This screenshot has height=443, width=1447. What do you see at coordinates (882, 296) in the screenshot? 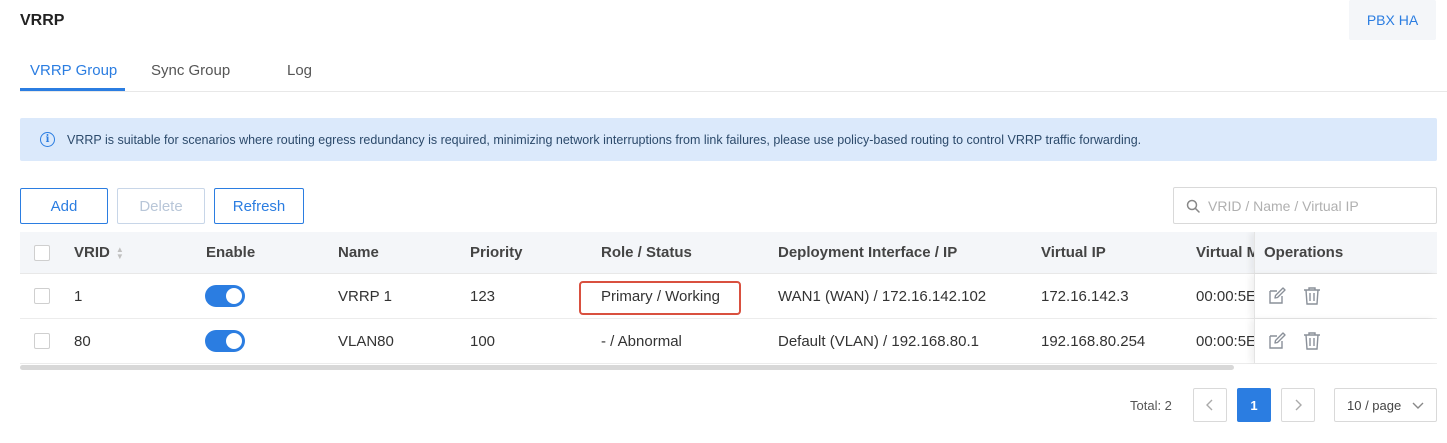
I see `cell-deployment-interface: WAN1 (WAN) / 172.16.142.102` at bounding box center [882, 296].